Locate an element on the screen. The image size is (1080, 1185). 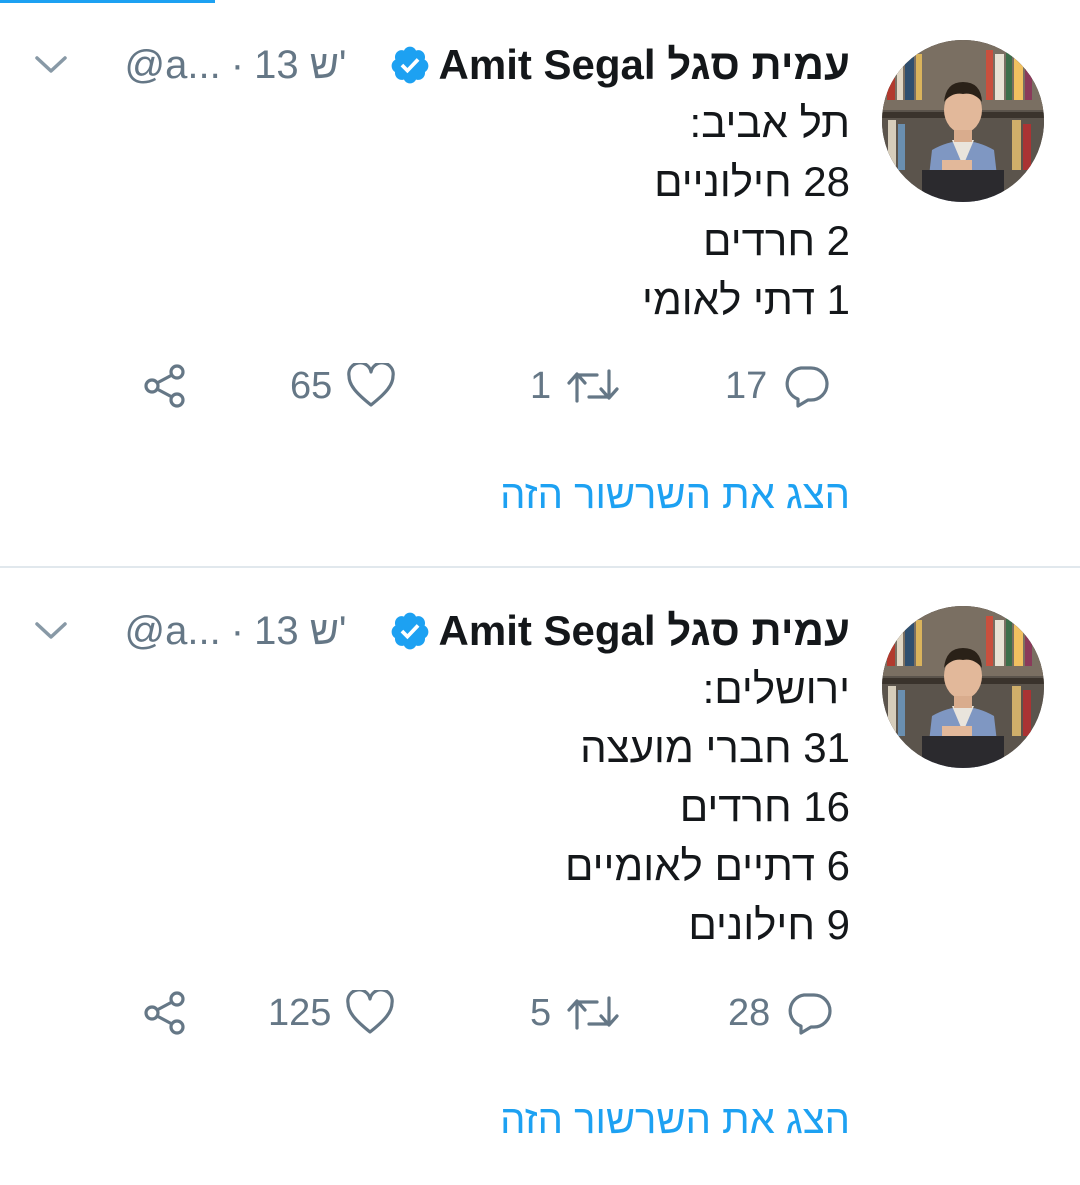
tweet-text-line: ירושלים: is located at coordinates (776, 688).